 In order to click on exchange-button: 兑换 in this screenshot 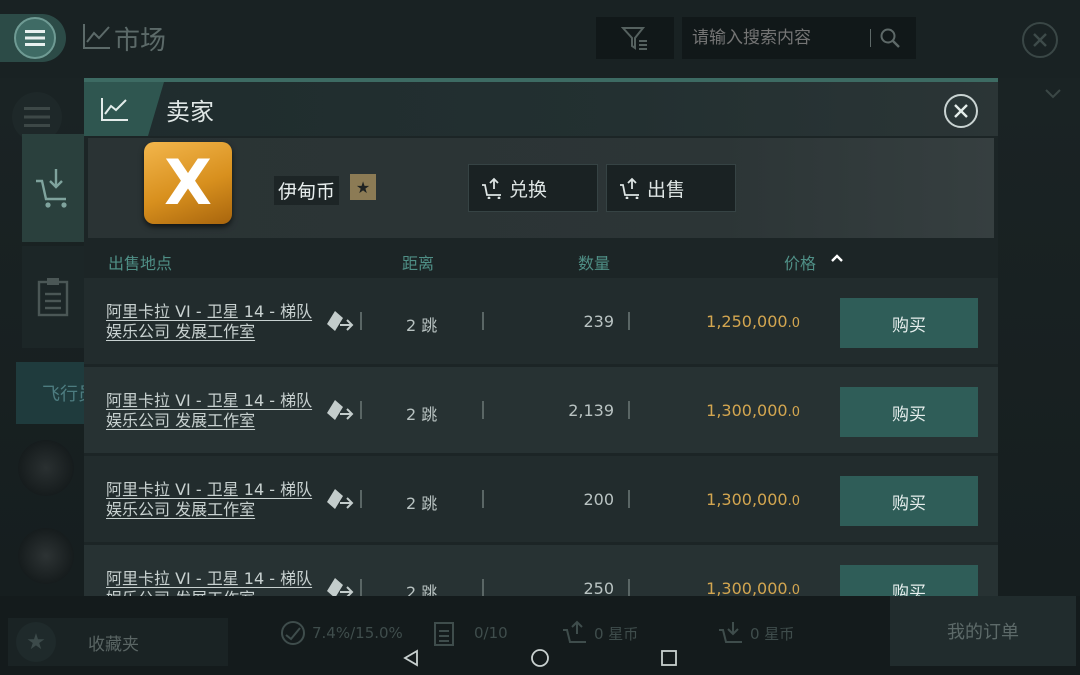, I will do `click(533, 188)`.